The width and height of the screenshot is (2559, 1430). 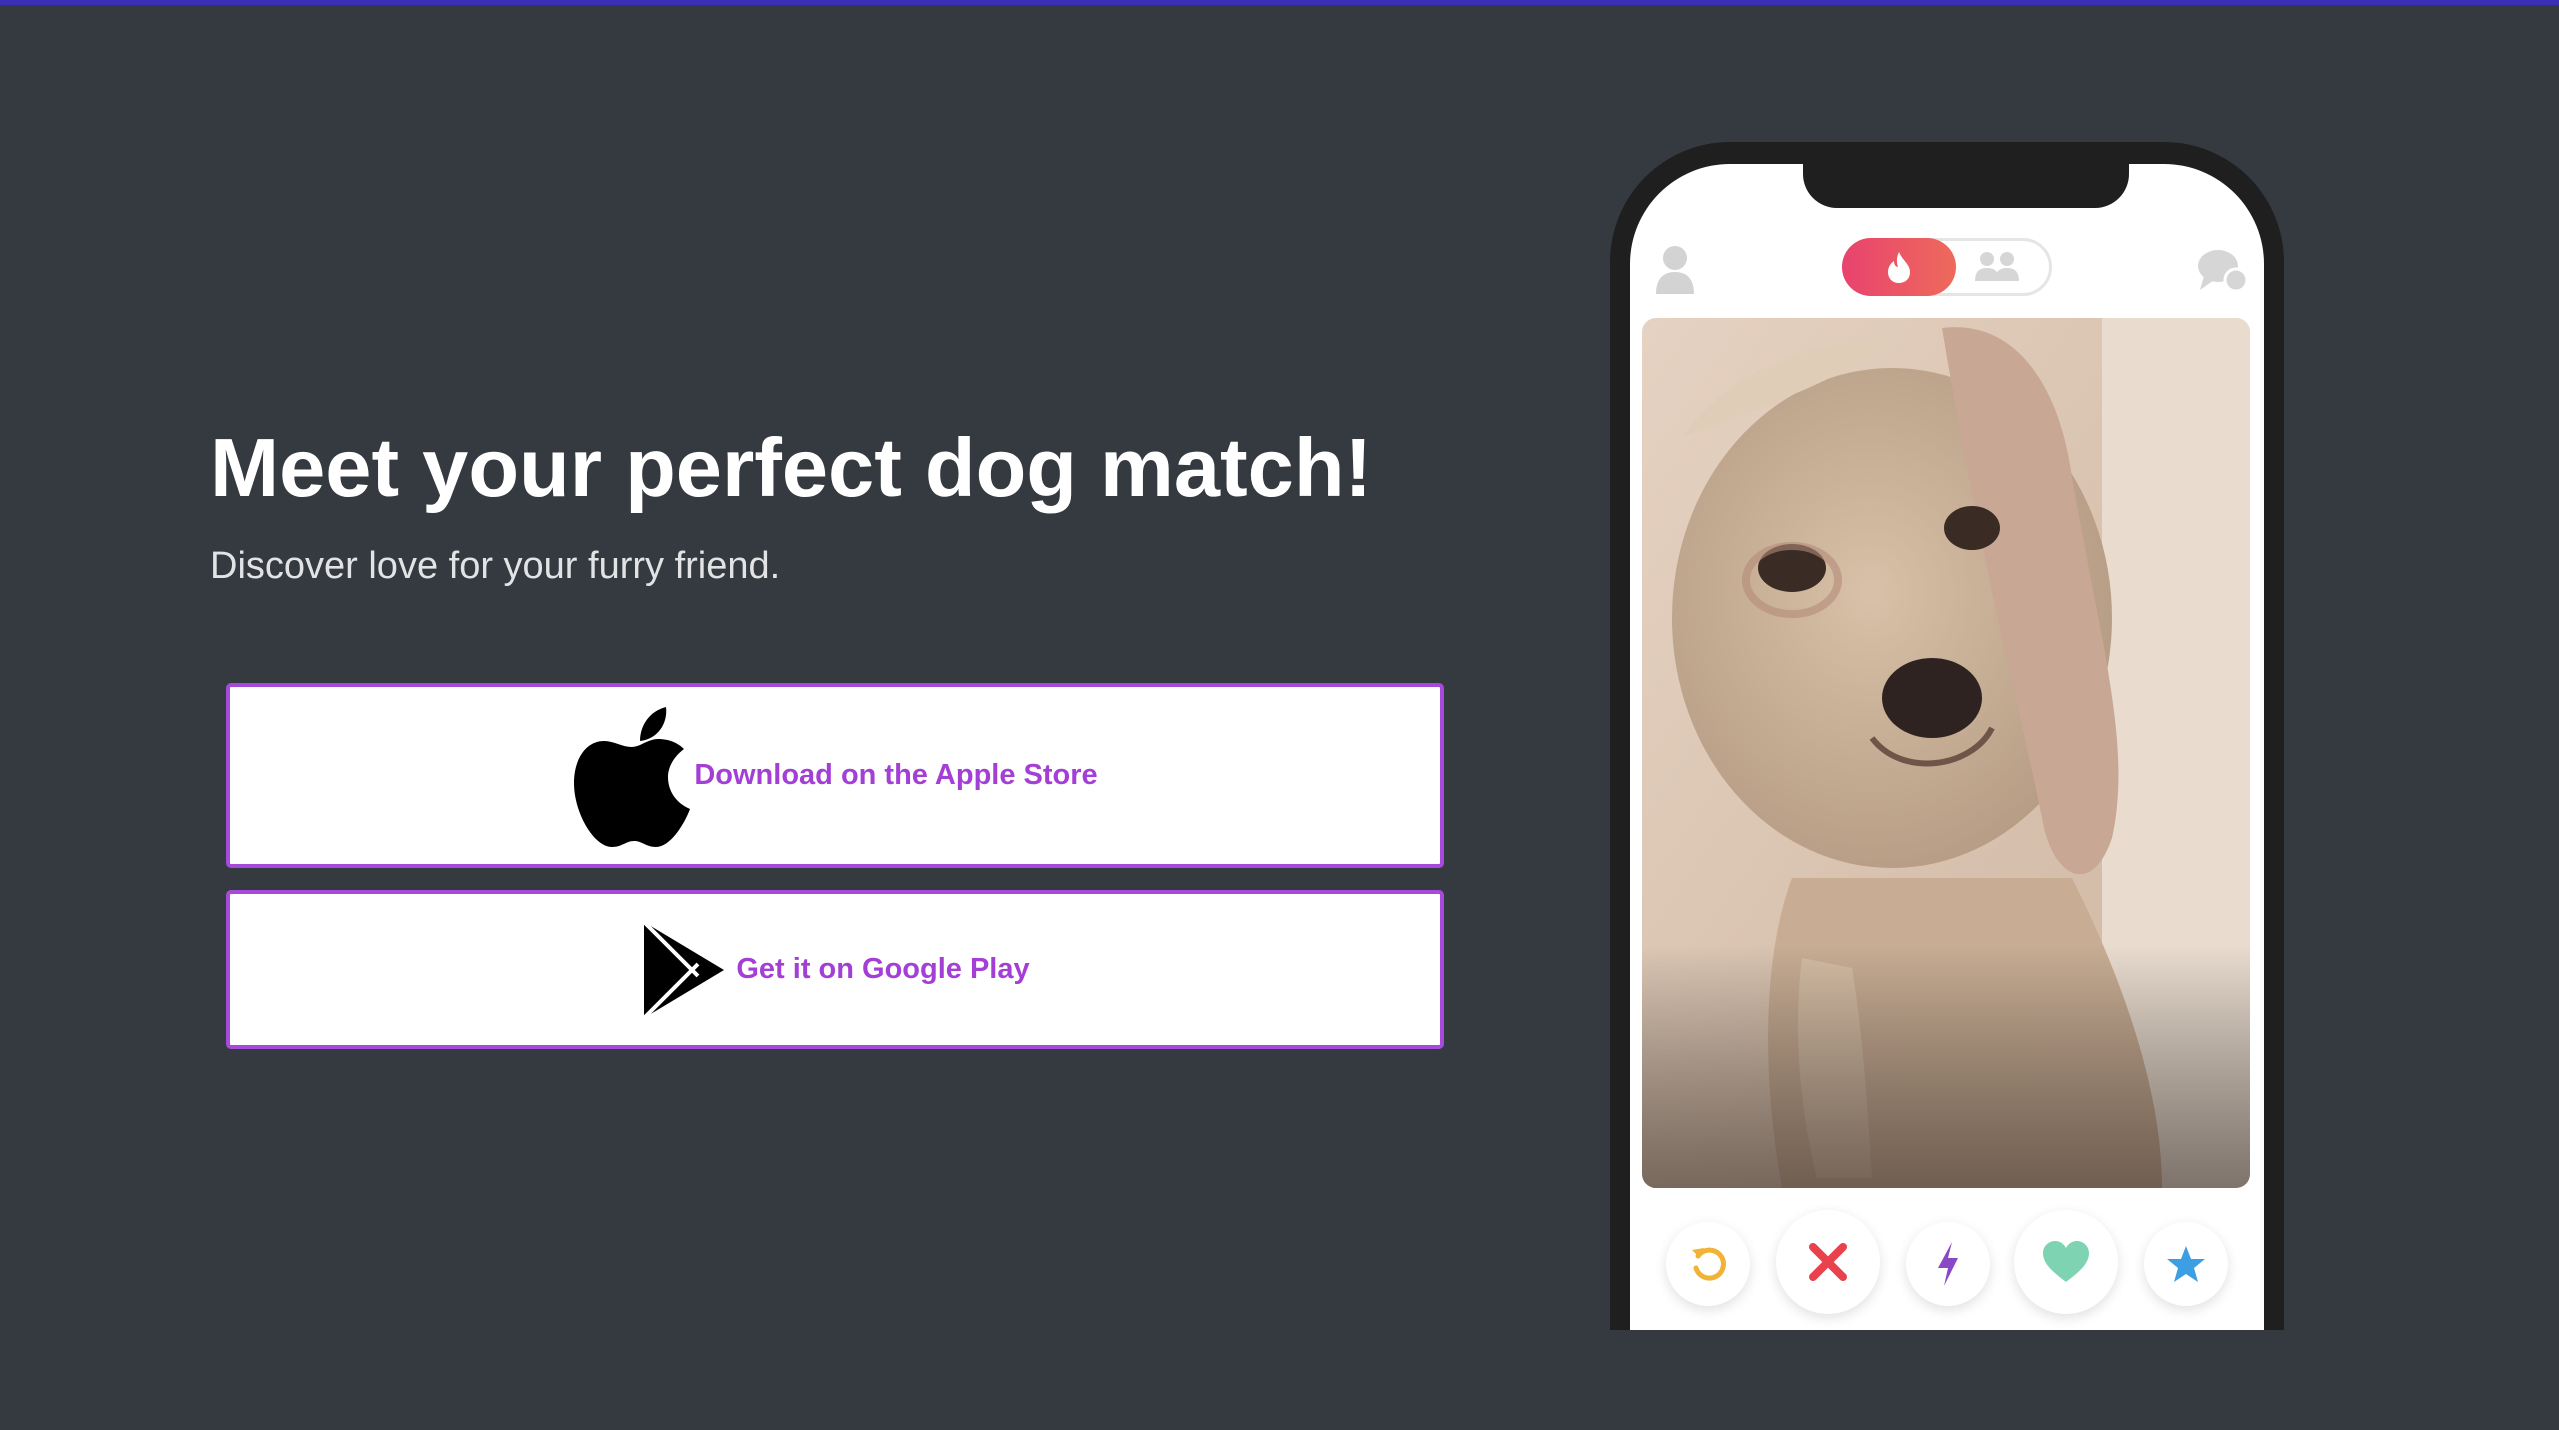 I want to click on like-button, so click(x=2066, y=1262).